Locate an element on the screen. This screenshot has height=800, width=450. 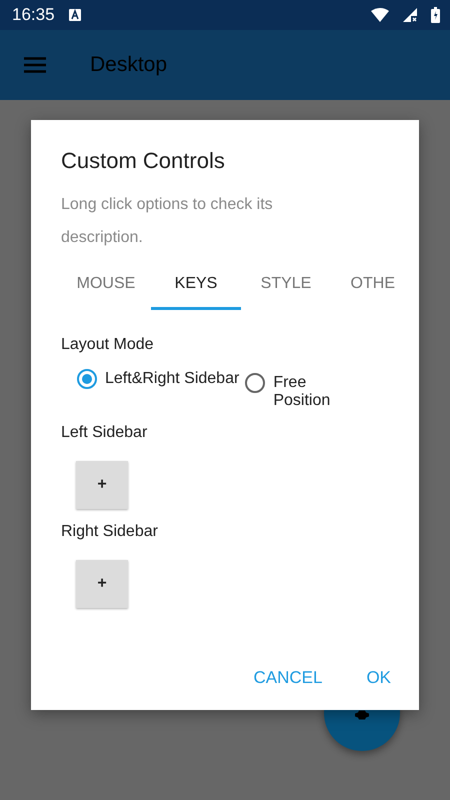
signal-icon is located at coordinates (410, 15).